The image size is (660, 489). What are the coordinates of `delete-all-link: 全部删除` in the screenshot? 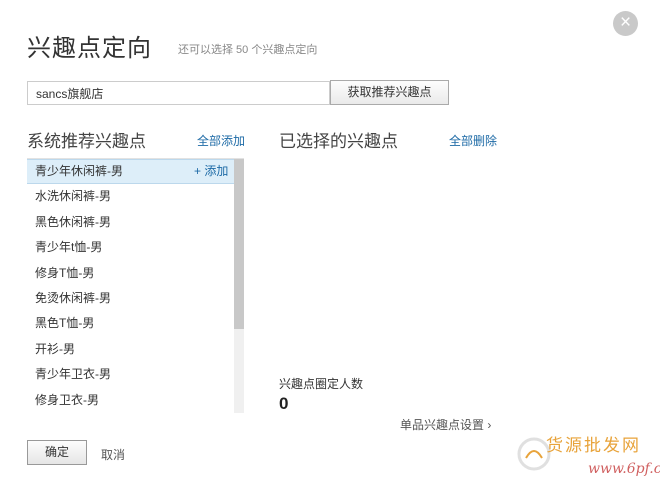 It's located at (473, 140).